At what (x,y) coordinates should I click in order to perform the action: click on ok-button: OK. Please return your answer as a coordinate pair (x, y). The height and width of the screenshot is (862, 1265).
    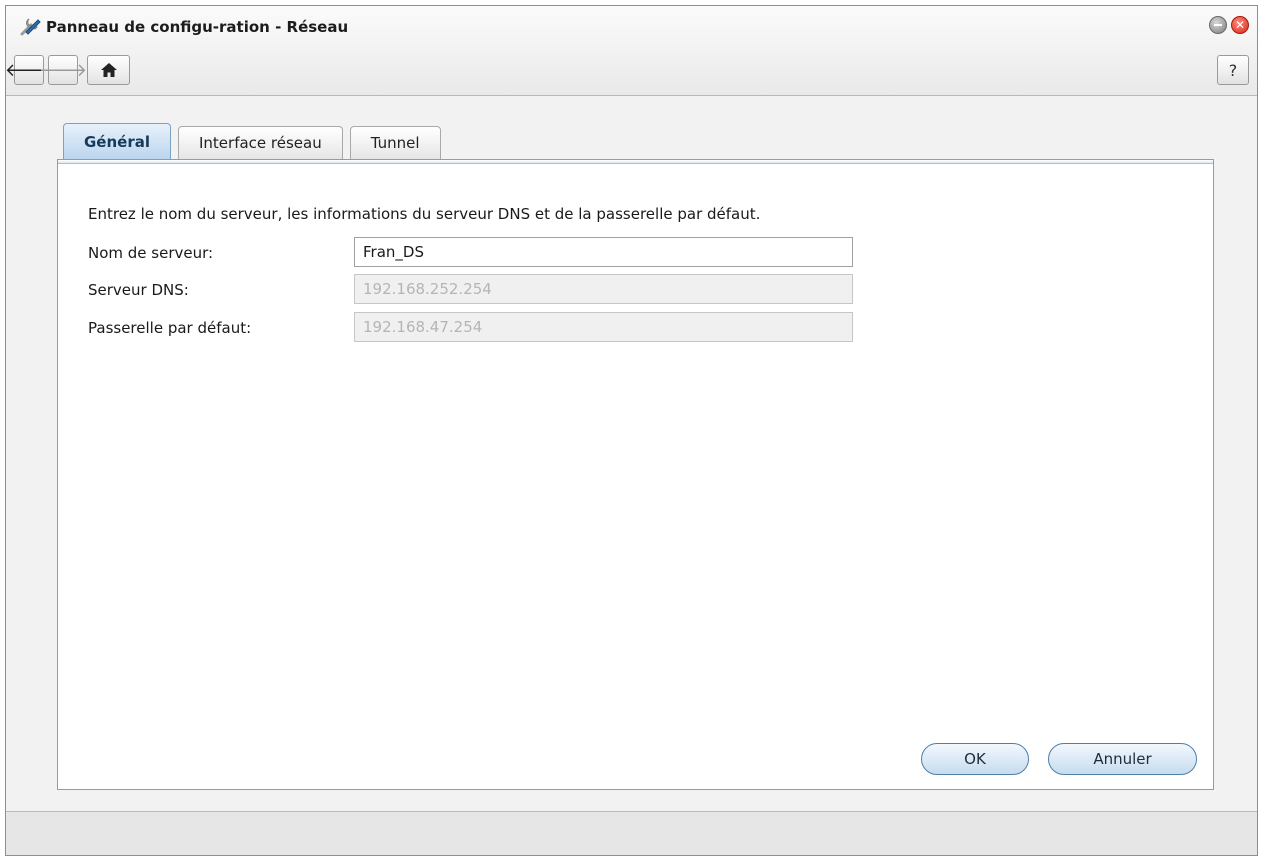
    Looking at the image, I should click on (975, 759).